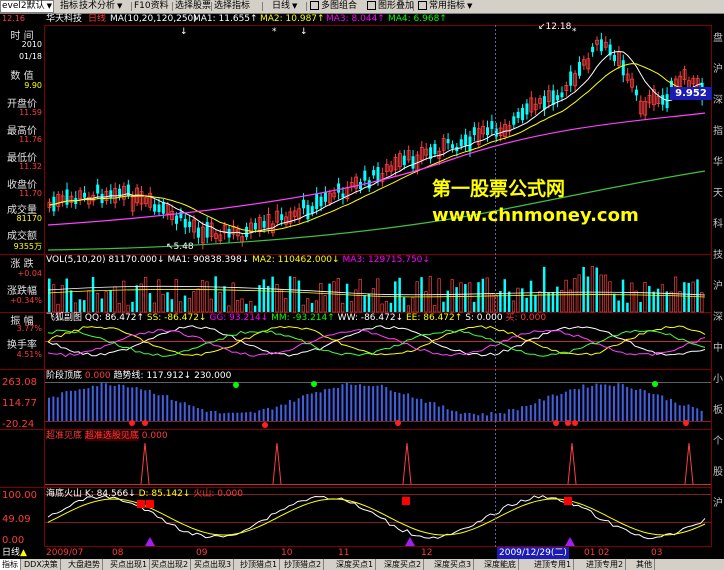  What do you see at coordinates (100, 6) in the screenshot?
I see `toolbar-item-tech-analysis: 技术分析 ▼` at bounding box center [100, 6].